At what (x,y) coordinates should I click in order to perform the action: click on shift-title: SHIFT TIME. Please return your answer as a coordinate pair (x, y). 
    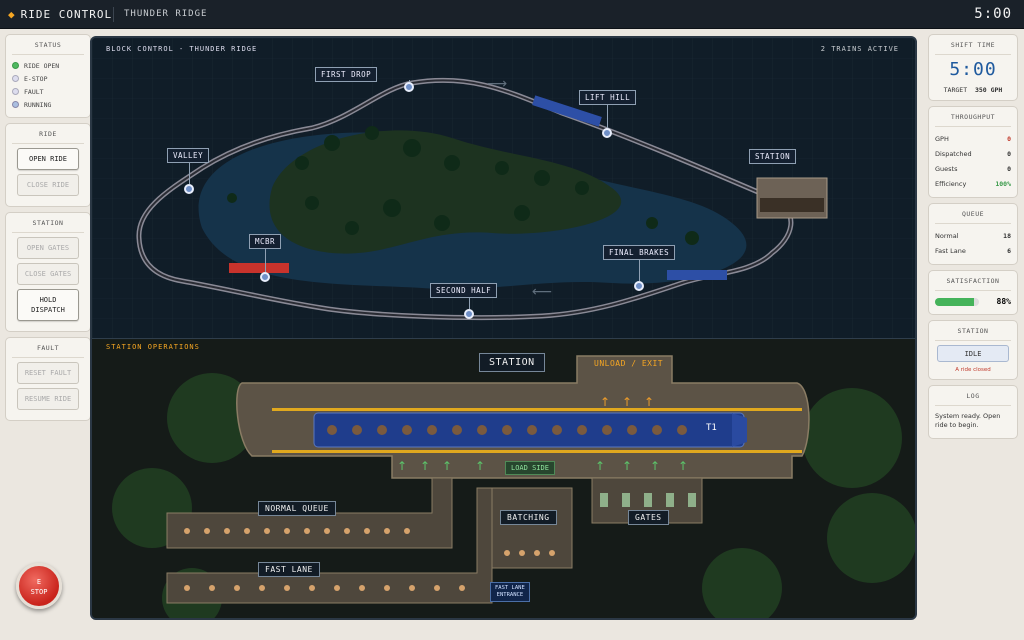
    Looking at the image, I should click on (973, 48).